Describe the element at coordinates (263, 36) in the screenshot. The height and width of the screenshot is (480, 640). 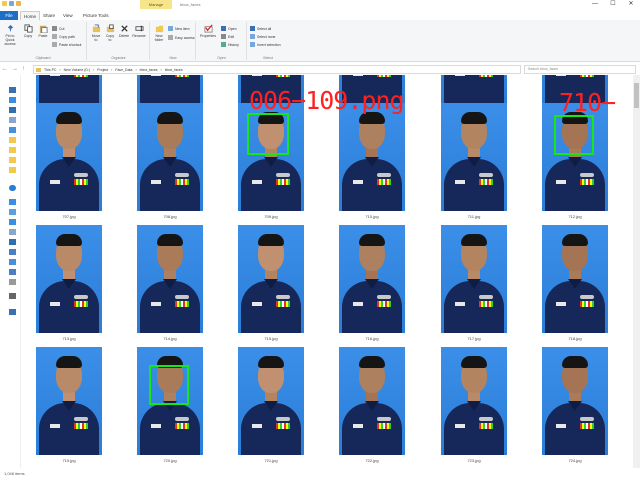
I see `select-none-button: Select none` at that location.